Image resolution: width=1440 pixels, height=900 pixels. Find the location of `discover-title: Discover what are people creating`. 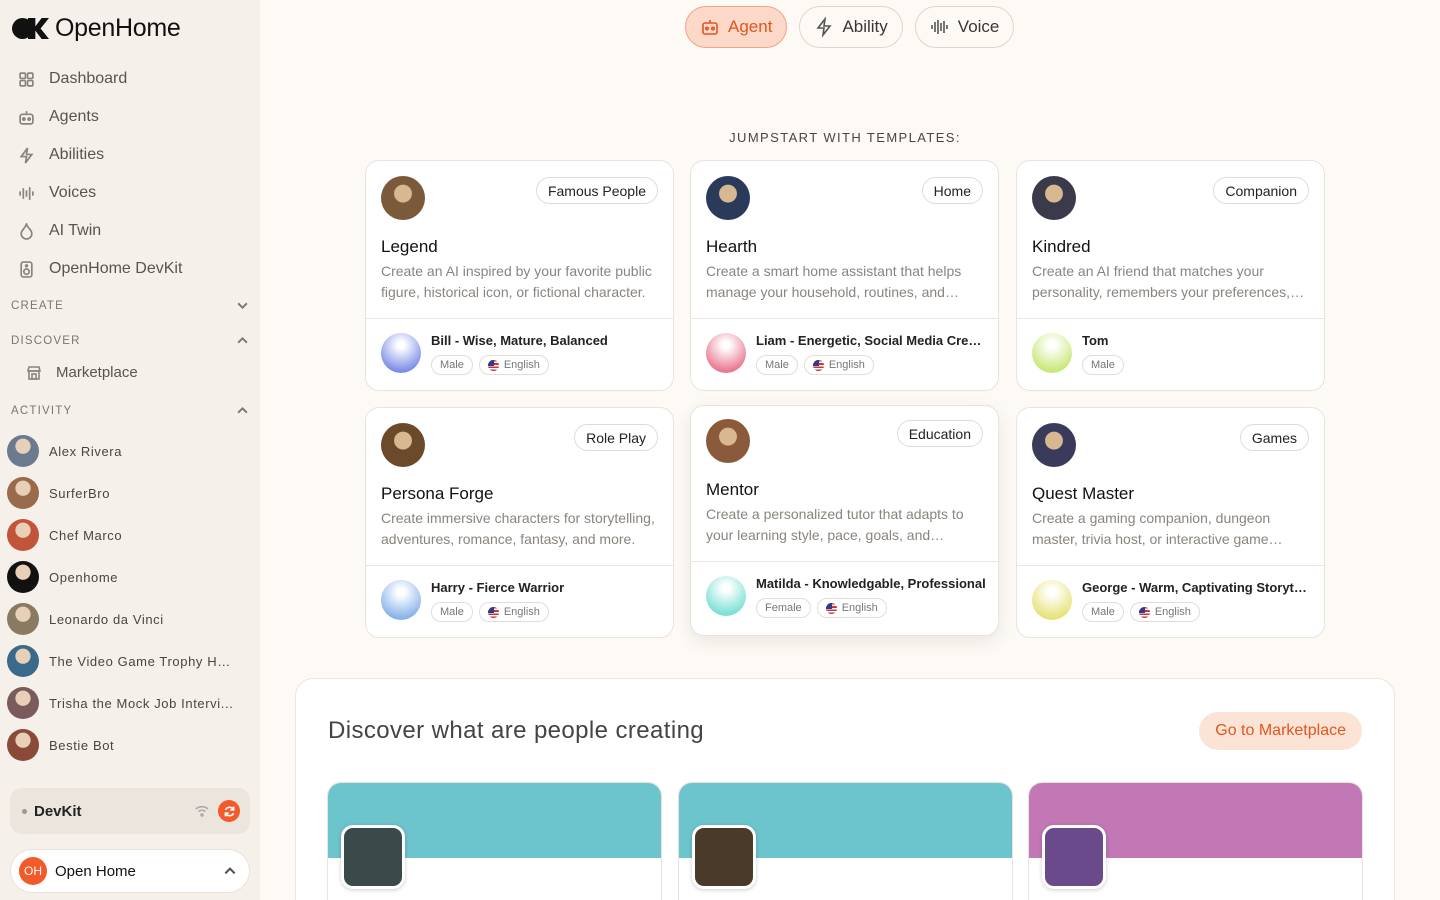

discover-title: Discover what are people creating is located at coordinates (516, 730).